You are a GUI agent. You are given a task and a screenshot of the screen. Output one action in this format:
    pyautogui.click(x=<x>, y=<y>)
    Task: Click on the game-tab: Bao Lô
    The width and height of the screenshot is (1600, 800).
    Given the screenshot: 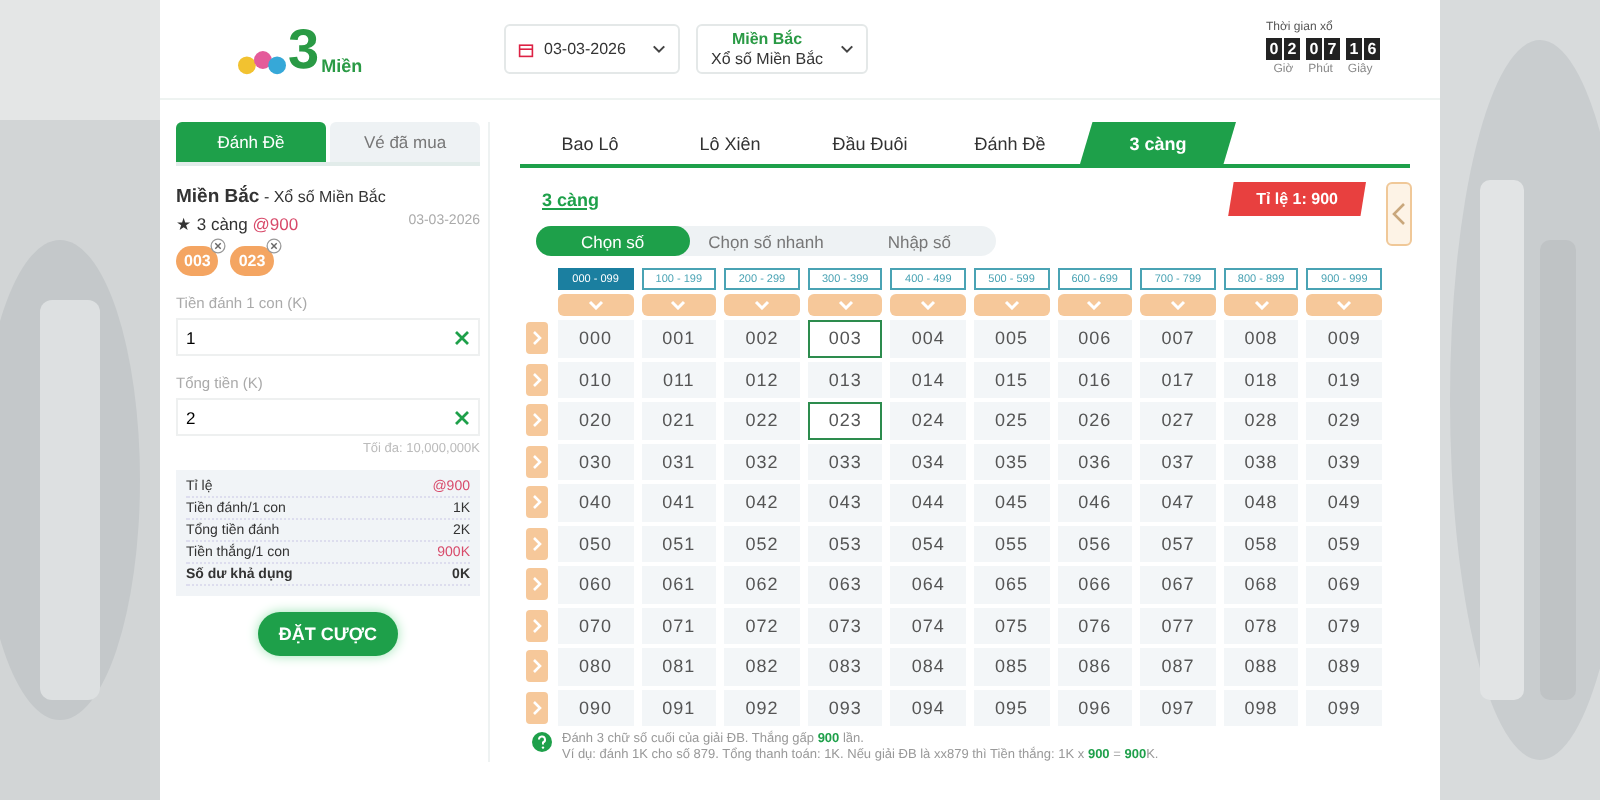 What is the action you would take?
    pyautogui.click(x=590, y=143)
    